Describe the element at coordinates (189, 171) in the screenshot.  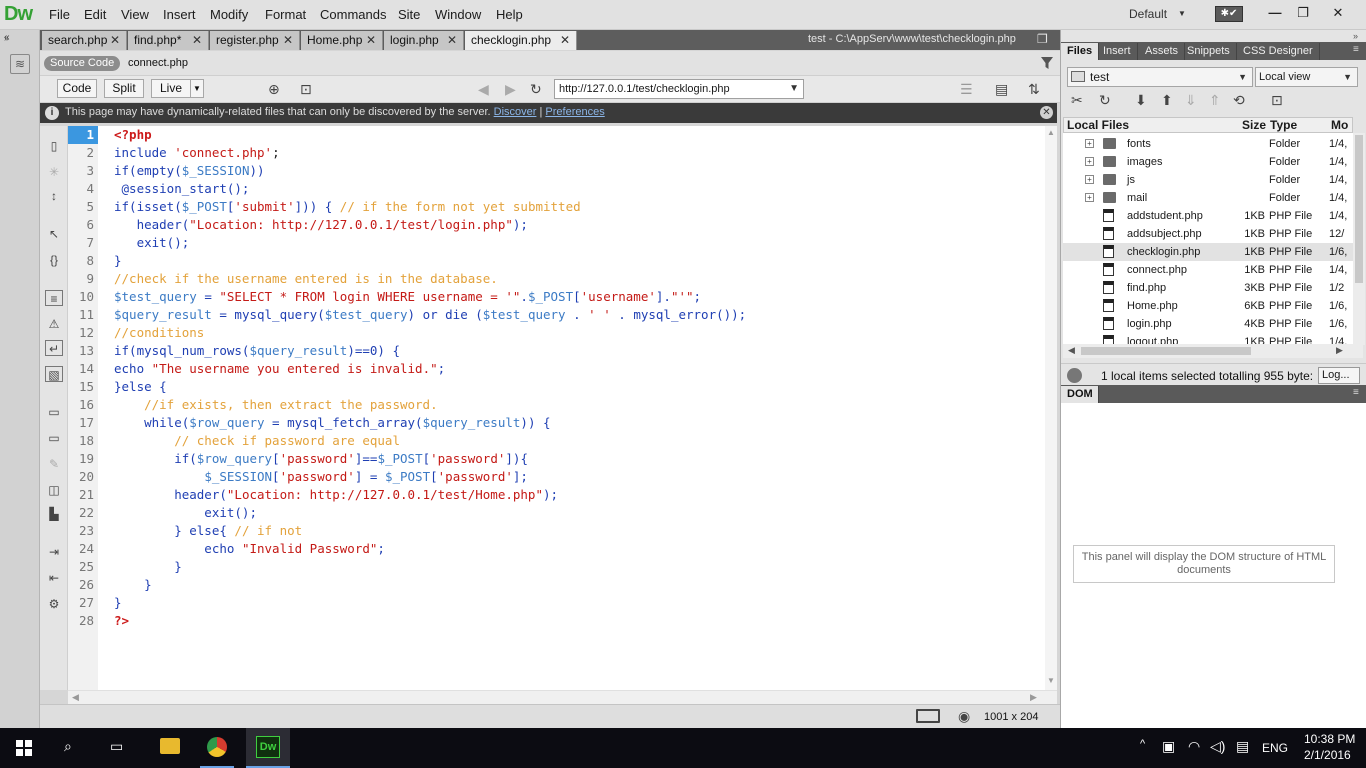
I see `code-line: if(empty($_SESSION))` at that location.